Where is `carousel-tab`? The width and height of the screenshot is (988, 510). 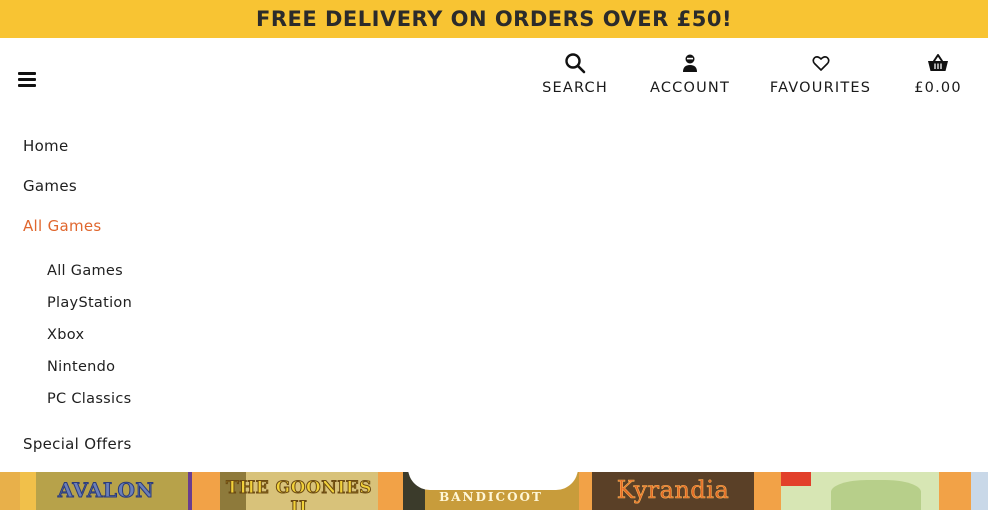
carousel-tab is located at coordinates (493, 474).